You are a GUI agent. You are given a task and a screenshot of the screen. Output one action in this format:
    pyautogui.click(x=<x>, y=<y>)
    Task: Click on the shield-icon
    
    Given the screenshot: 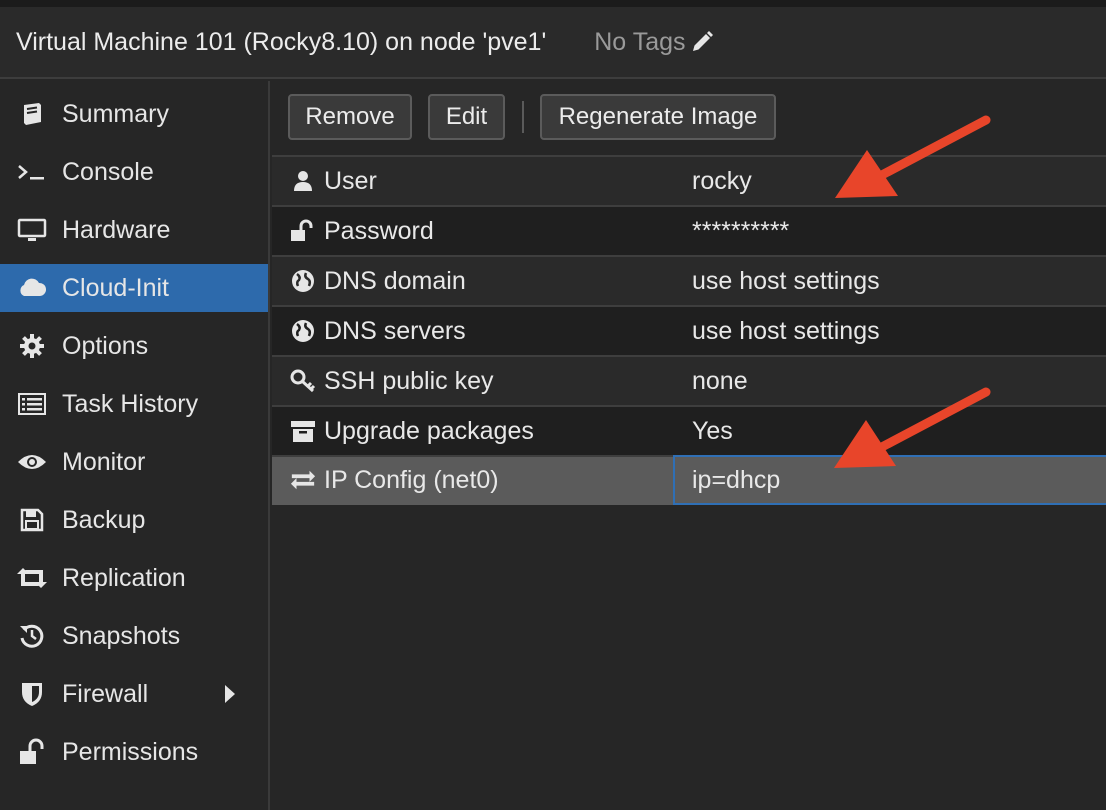 What is the action you would take?
    pyautogui.click(x=32, y=694)
    